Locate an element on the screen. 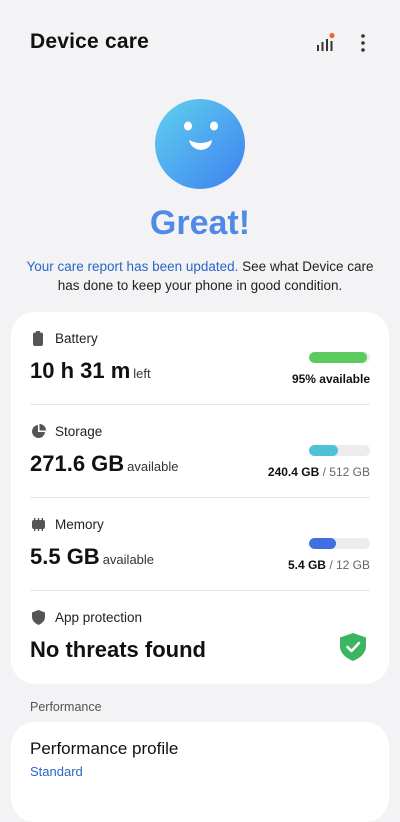 Image resolution: width=400 pixels, height=822 pixels. pie-chart-icon is located at coordinates (38, 431).